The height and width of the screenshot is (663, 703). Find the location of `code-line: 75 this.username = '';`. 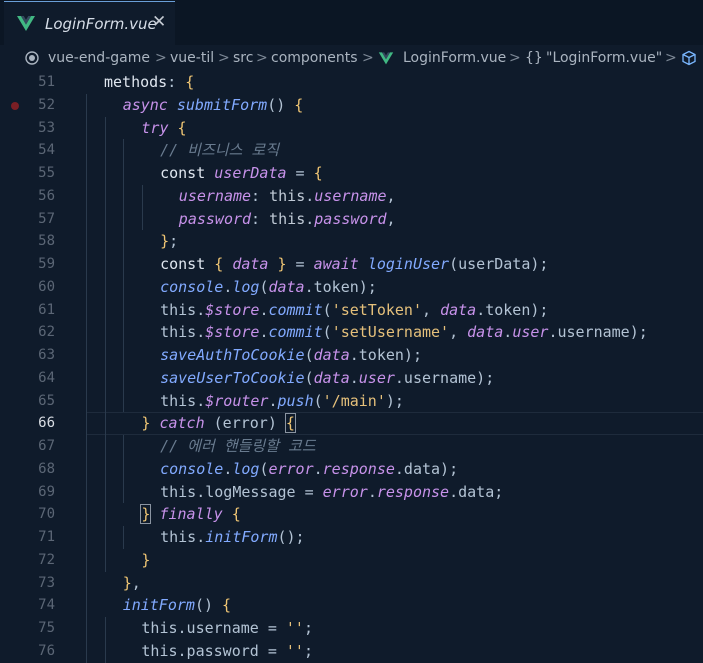

code-line: 75 this.username = ''; is located at coordinates (351, 628).